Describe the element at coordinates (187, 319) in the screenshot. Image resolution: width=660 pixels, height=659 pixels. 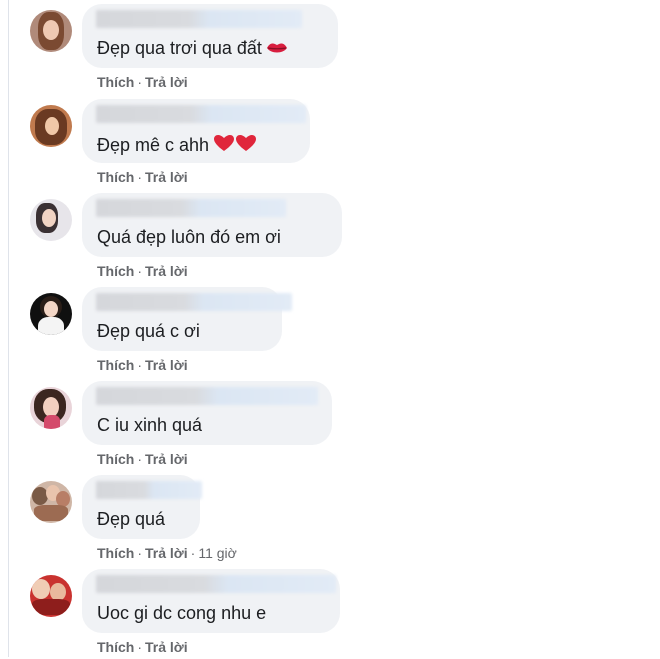
I see `comment-bubble: Đẹp quá c ơi` at that location.